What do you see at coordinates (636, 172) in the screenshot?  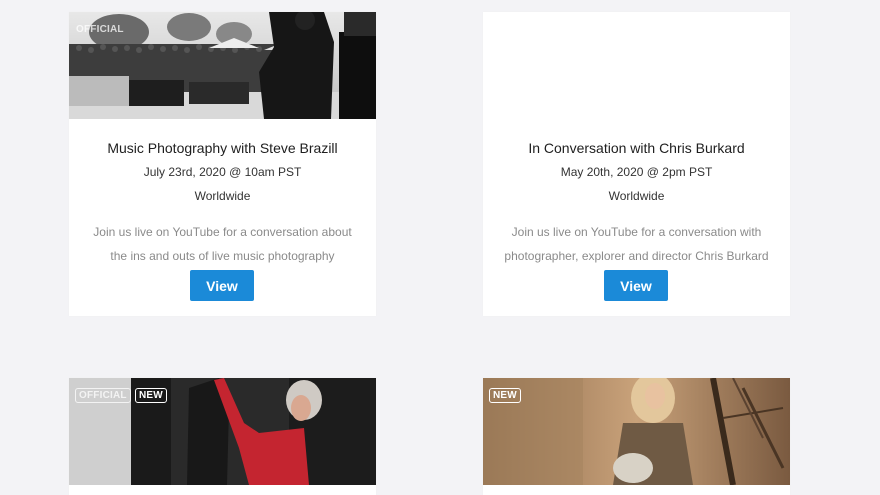 I see `event-date: May 20th, 2020 @ 2pm PST` at bounding box center [636, 172].